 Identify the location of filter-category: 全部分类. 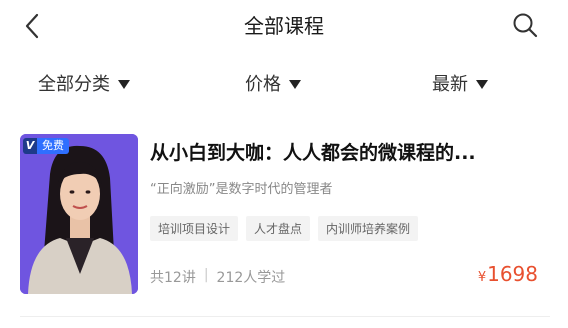
(84, 83).